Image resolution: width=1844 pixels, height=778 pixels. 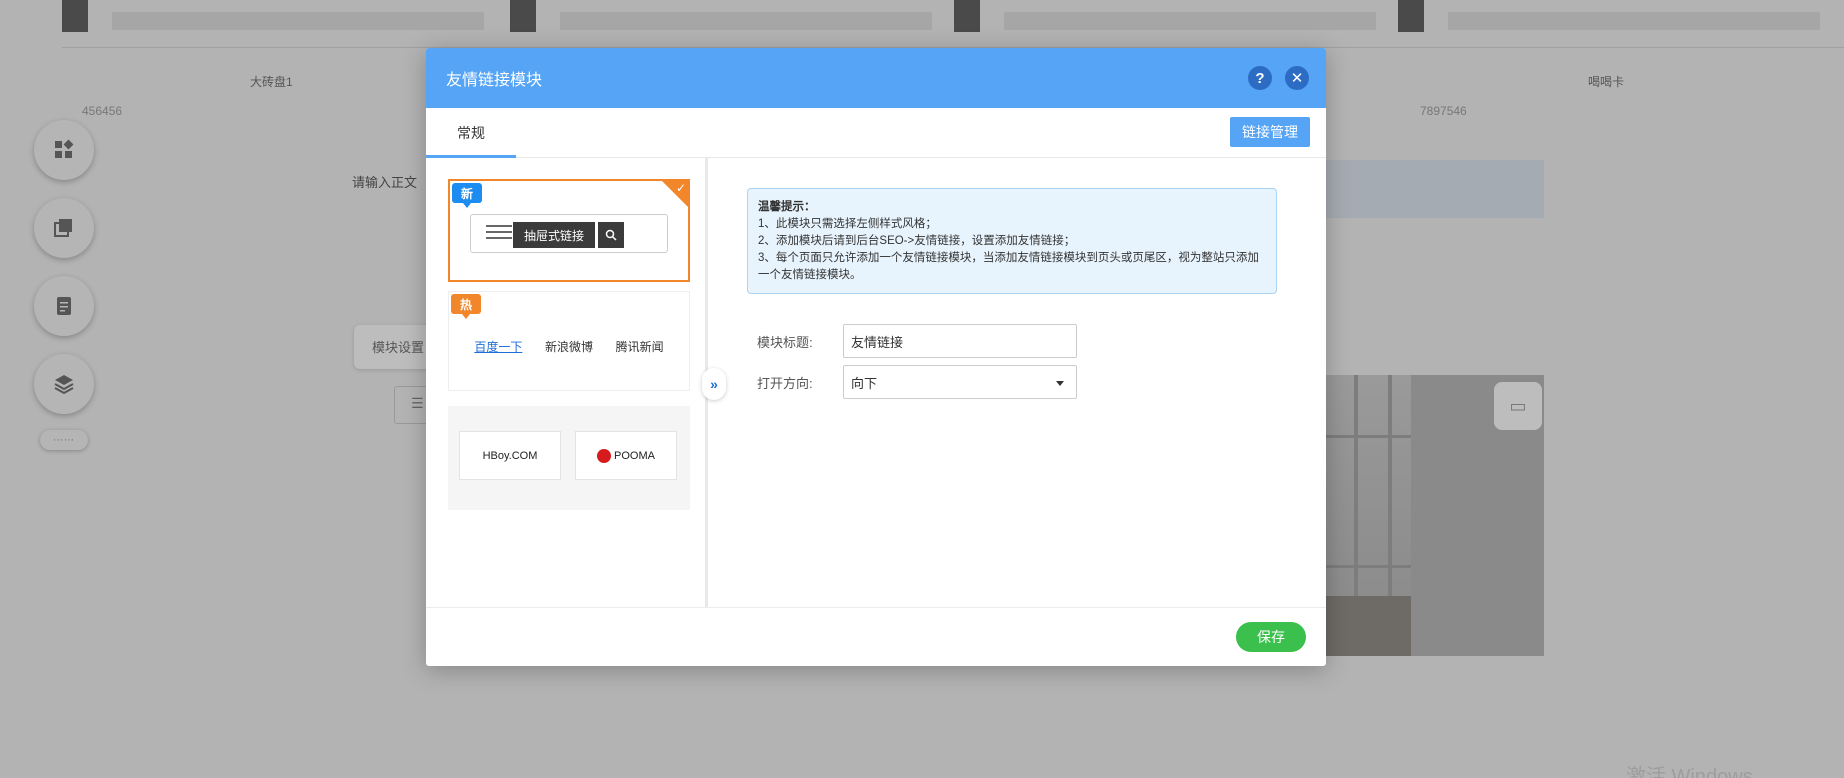 What do you see at coordinates (471, 133) in the screenshot?
I see `tab-general: 常规` at bounding box center [471, 133].